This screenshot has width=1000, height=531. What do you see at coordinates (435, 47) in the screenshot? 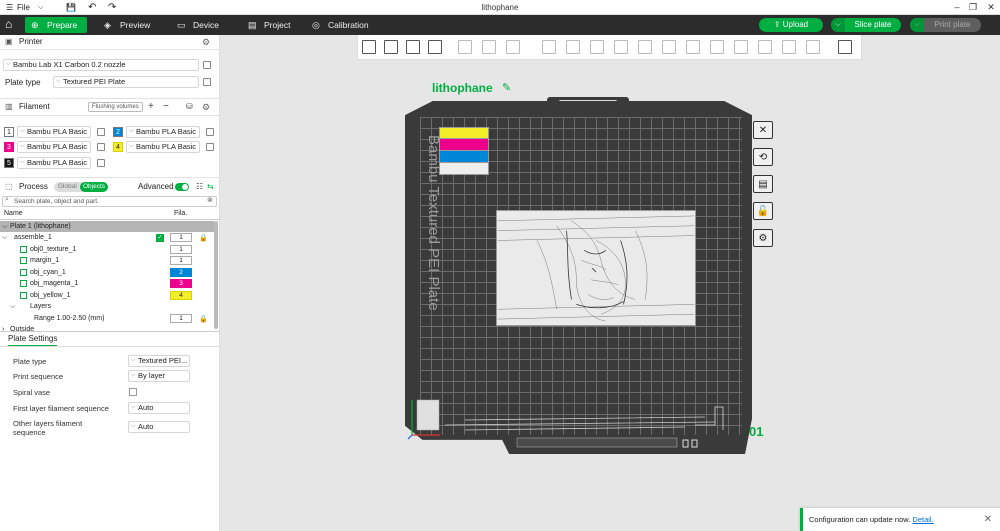
I see `arrange-icon` at bounding box center [435, 47].